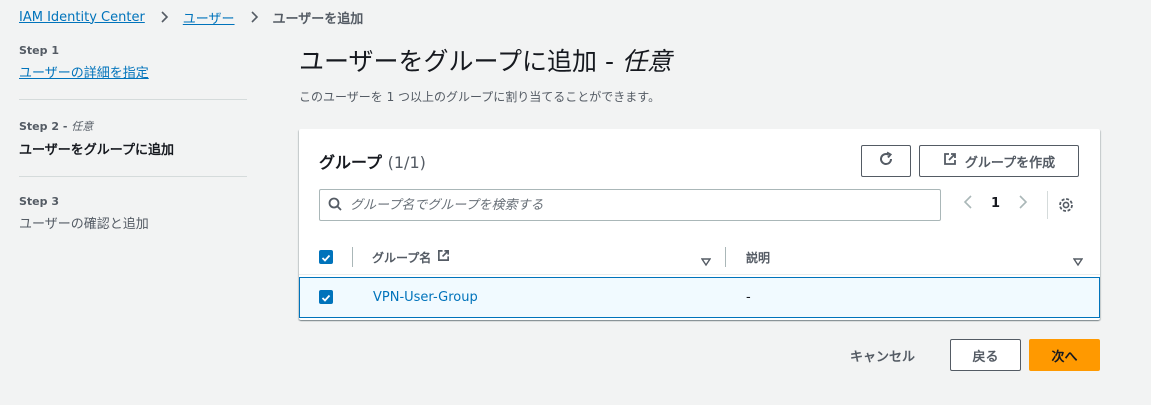  Describe the element at coordinates (968, 203) in the screenshot. I see `prev-page-icon` at that location.